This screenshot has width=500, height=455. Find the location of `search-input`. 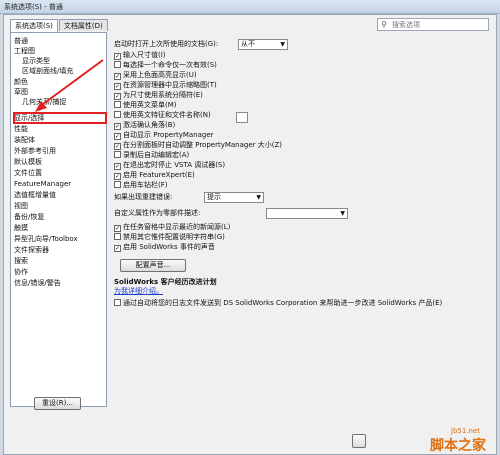

search-input is located at coordinates (438, 24).